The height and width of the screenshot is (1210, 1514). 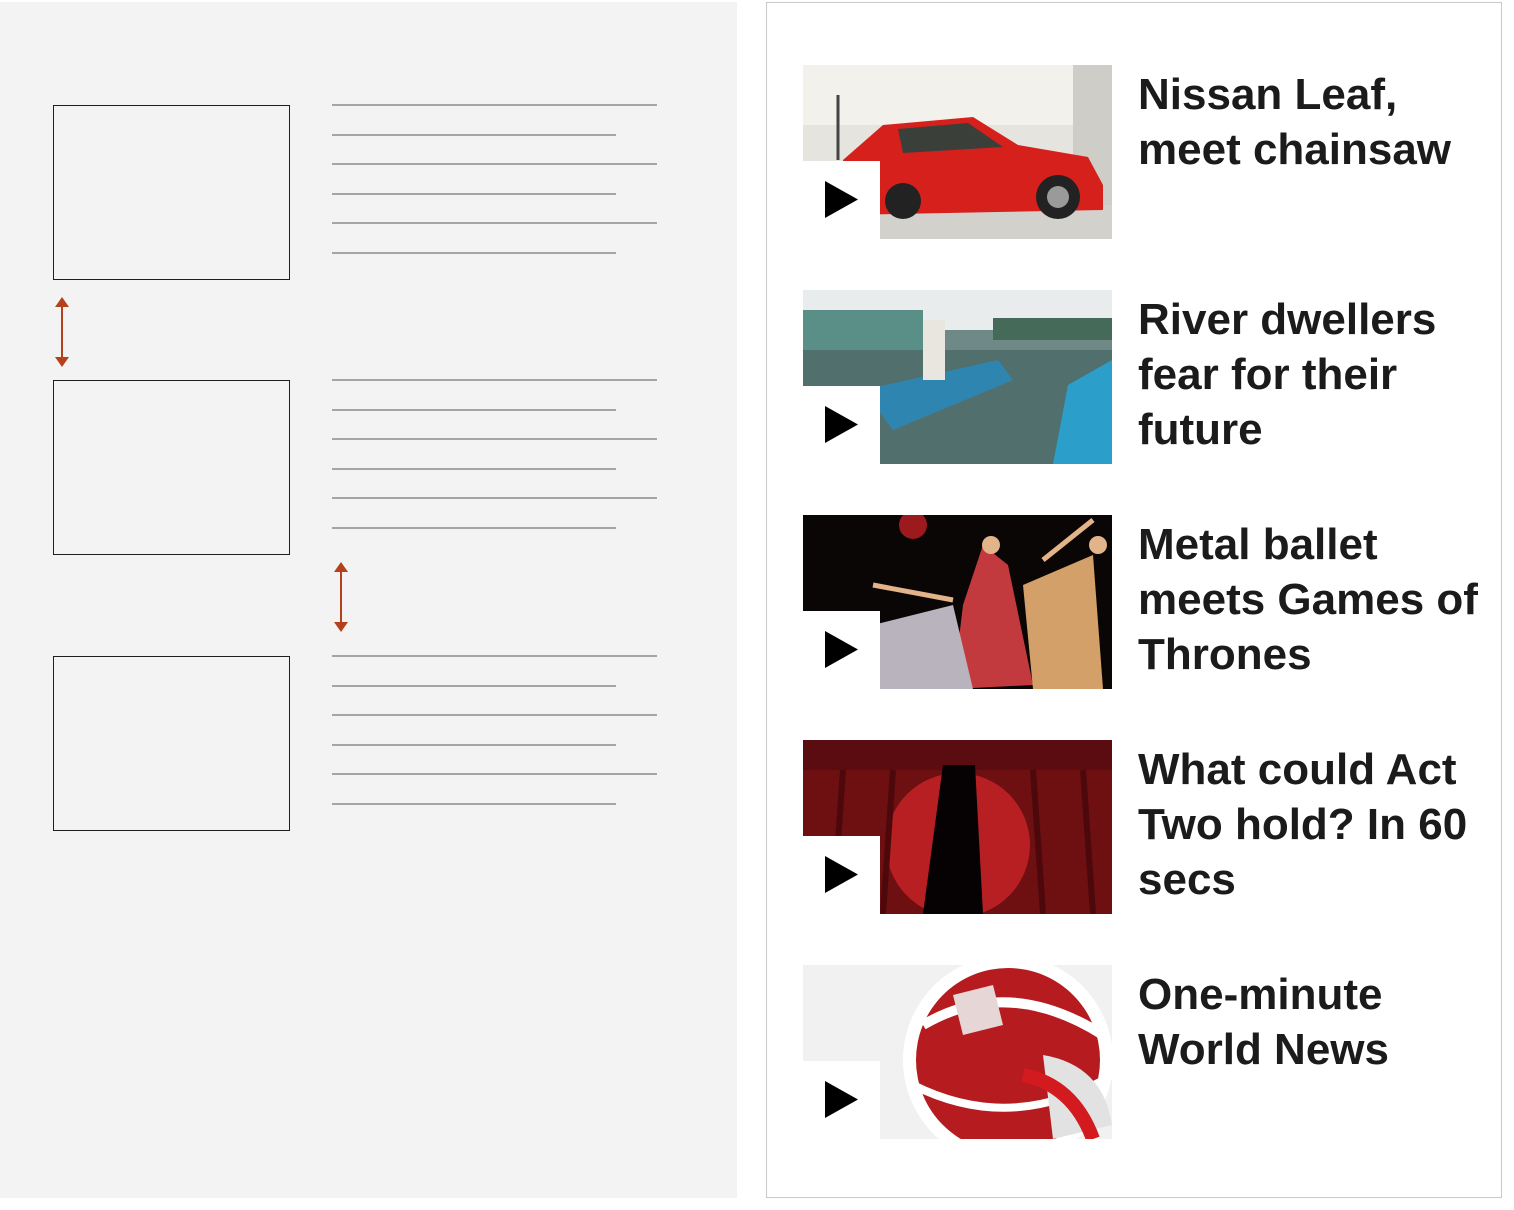 I want to click on video-headline: What could Act Two hold? In 60 secs, so click(x=1310, y=824).